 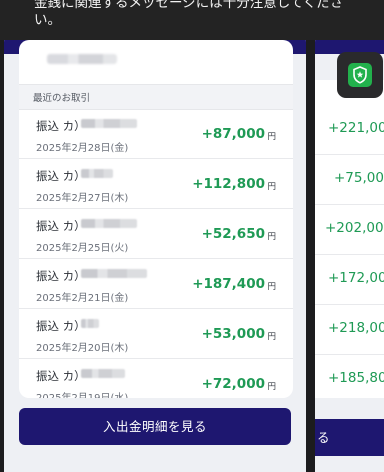 I want to click on transaction-row: 振込 カ） 2025年2月19日(水) +72,000 円, so click(x=156, y=378).